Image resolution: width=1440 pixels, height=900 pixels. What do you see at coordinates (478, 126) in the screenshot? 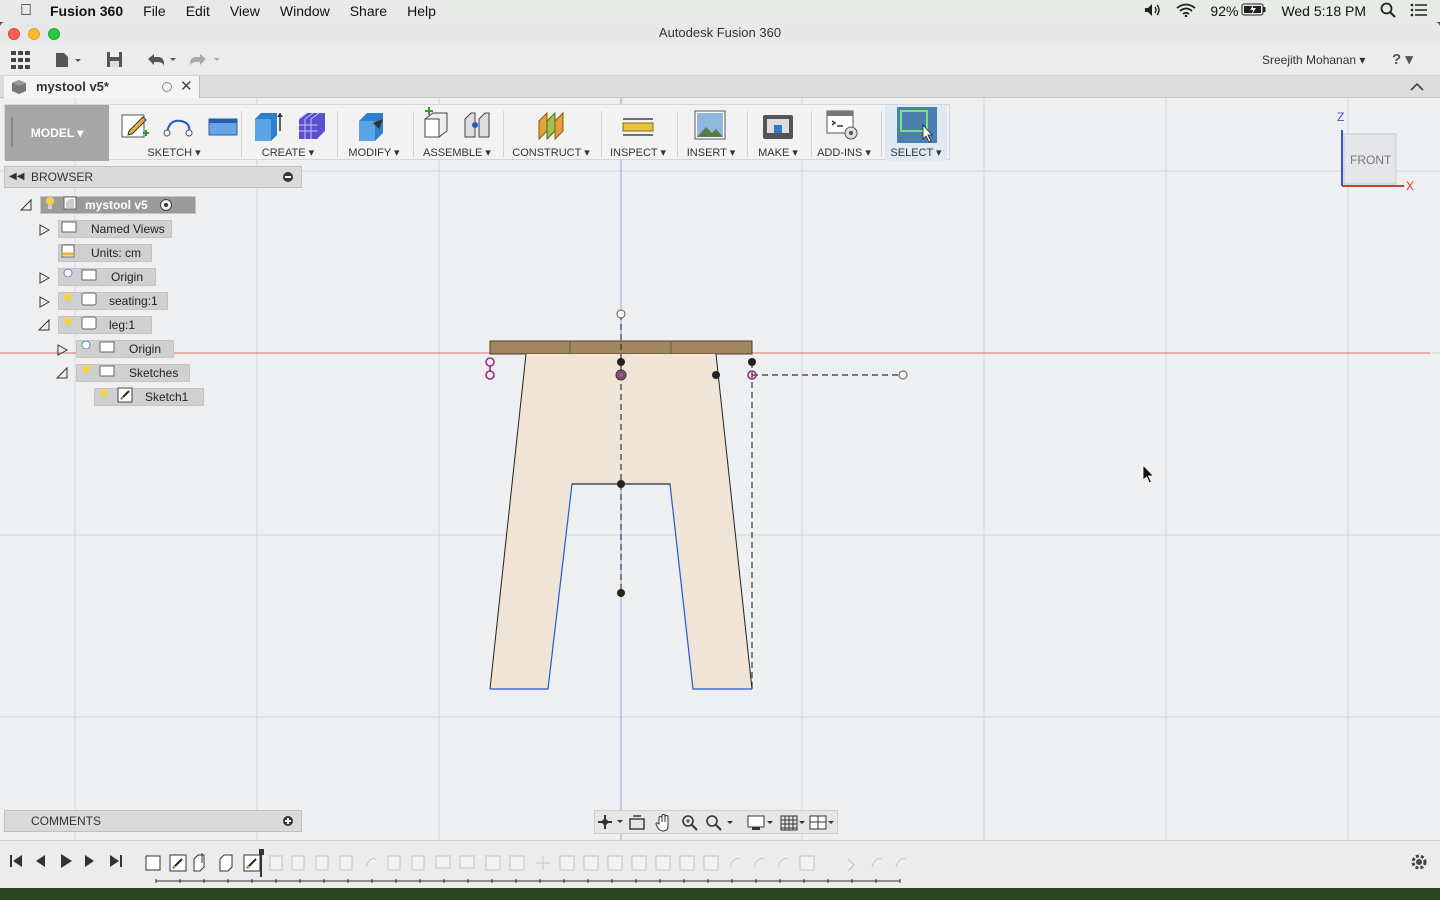
I see `joint-icon` at bounding box center [478, 126].